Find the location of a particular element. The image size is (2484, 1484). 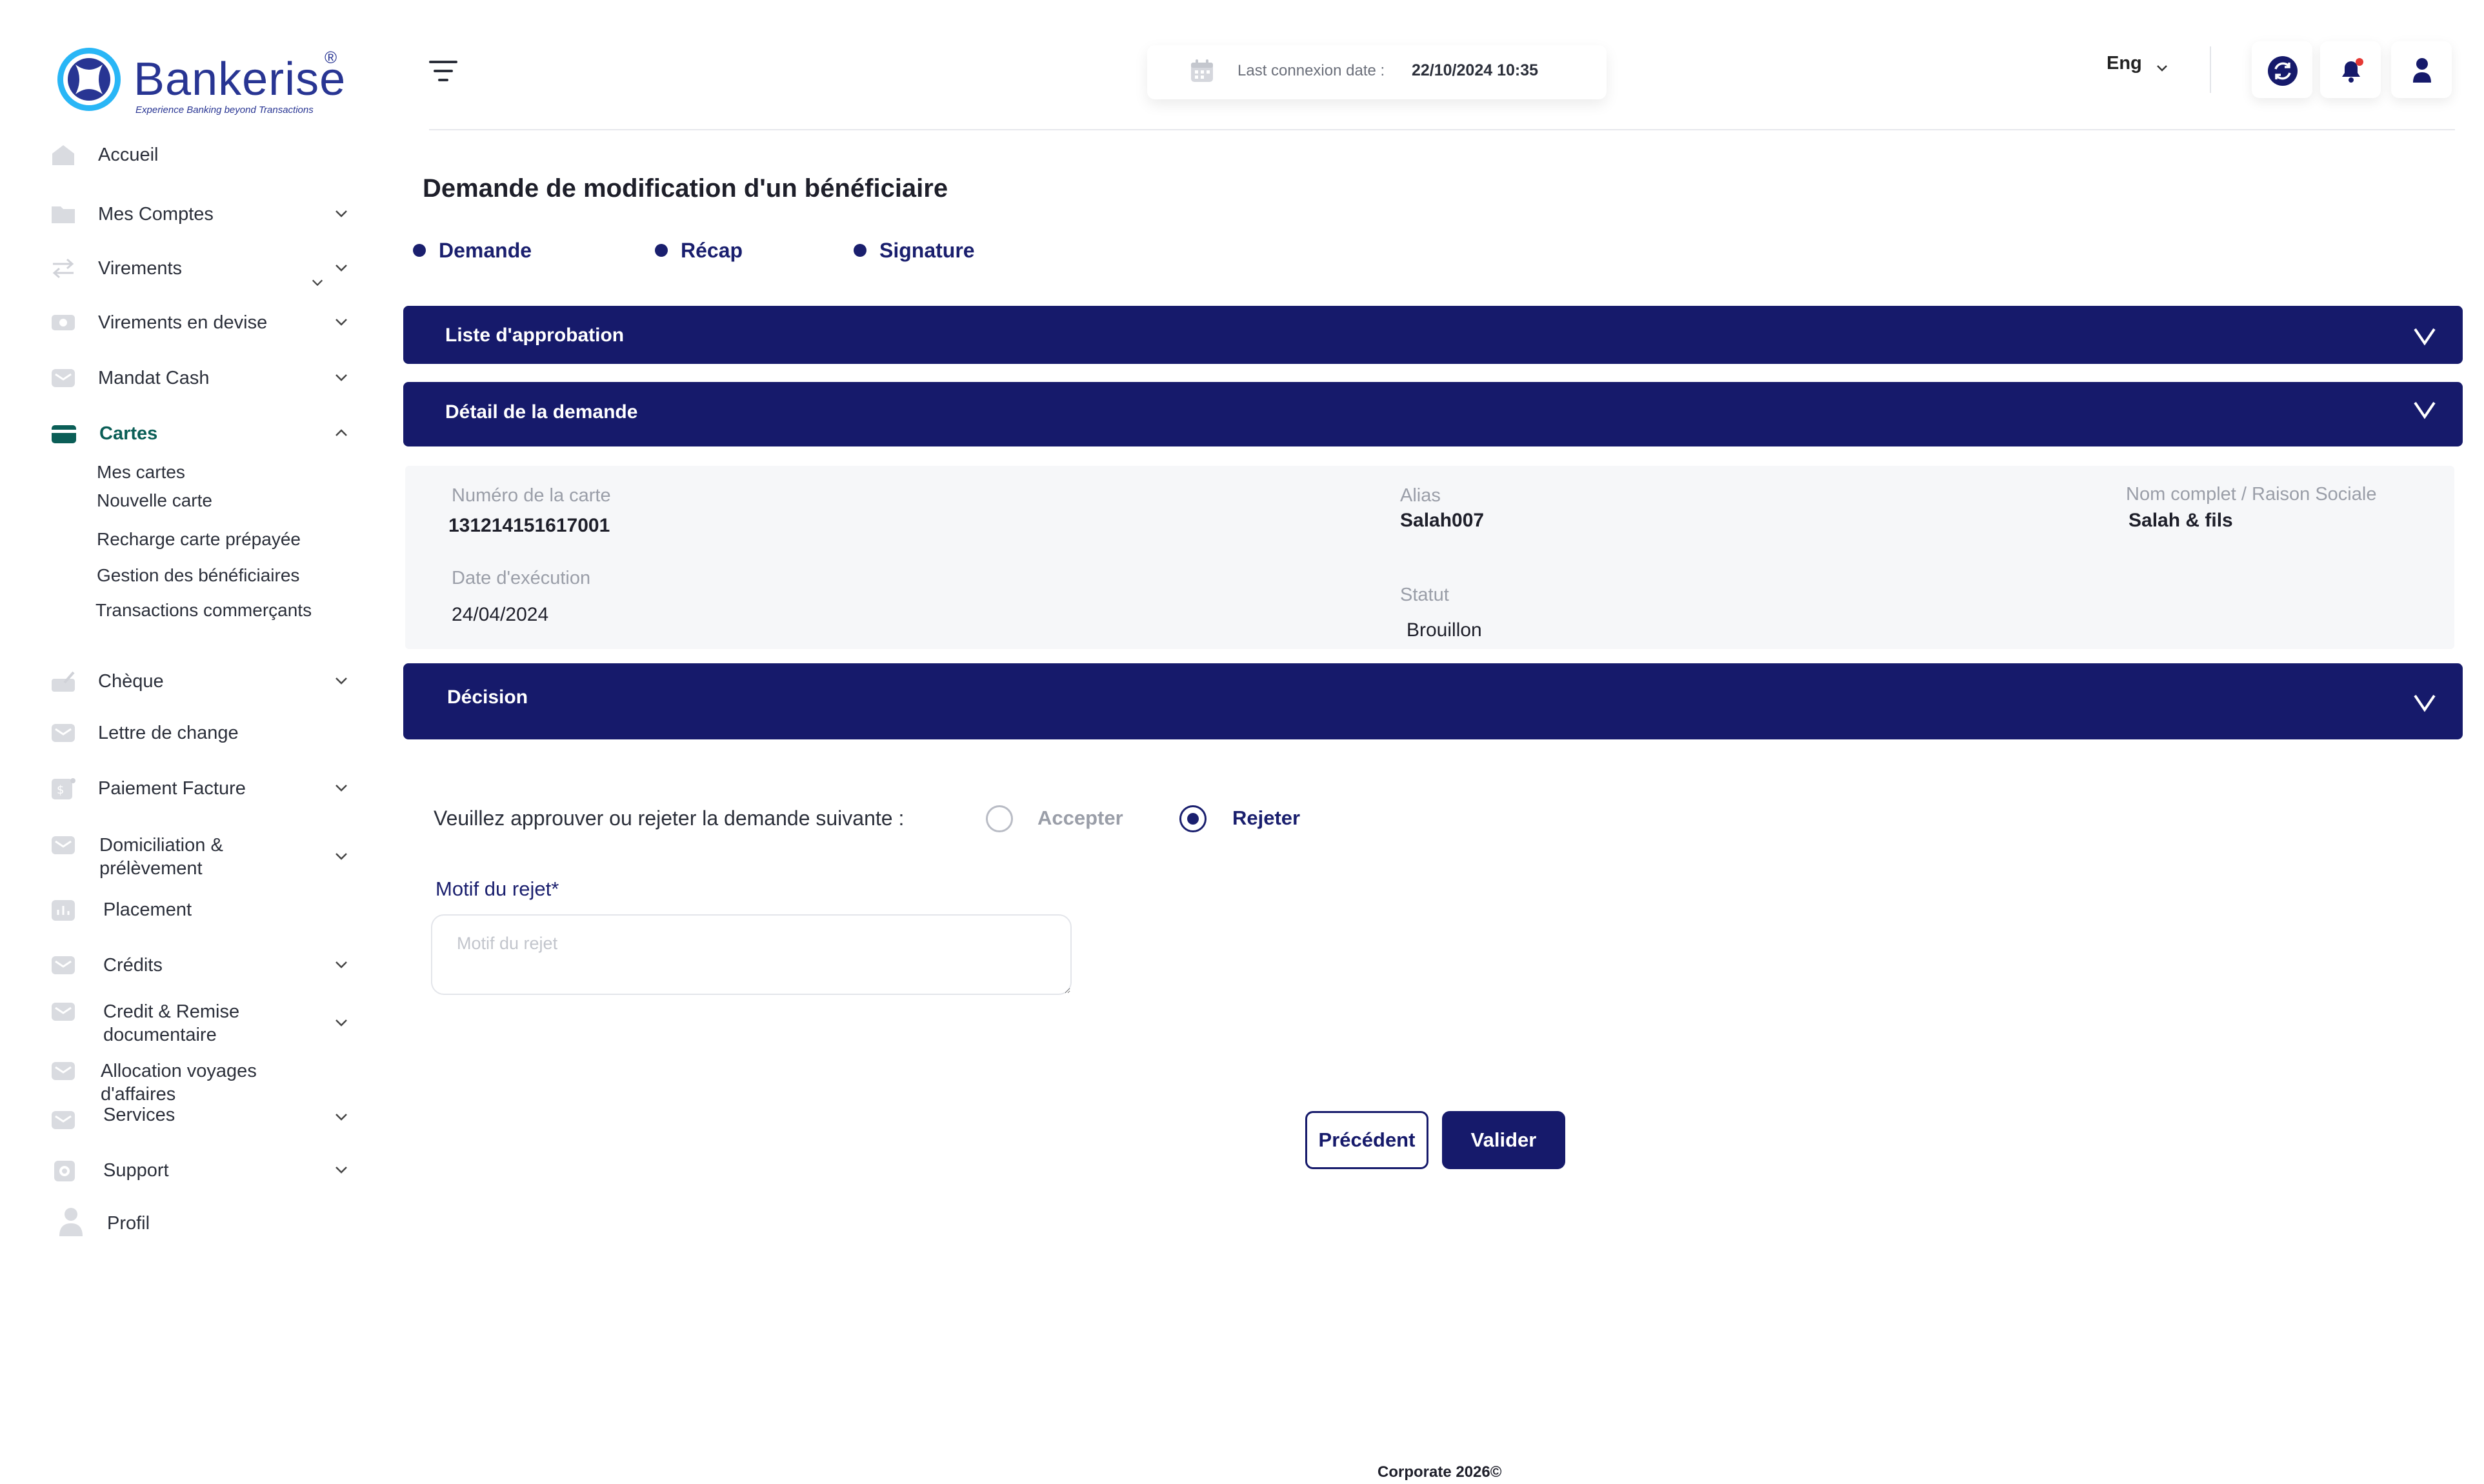

bankerise-logo-icon is located at coordinates (89, 80).